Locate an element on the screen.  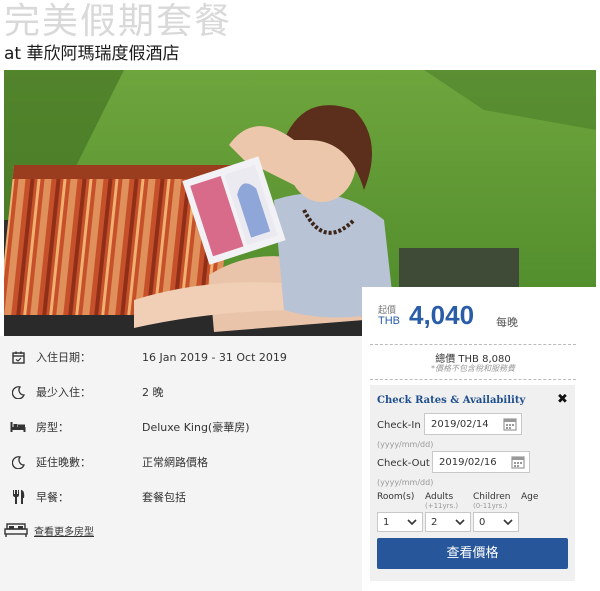
detail-row-breakfast: 早餐： 套餐包括 is located at coordinates (181, 497).